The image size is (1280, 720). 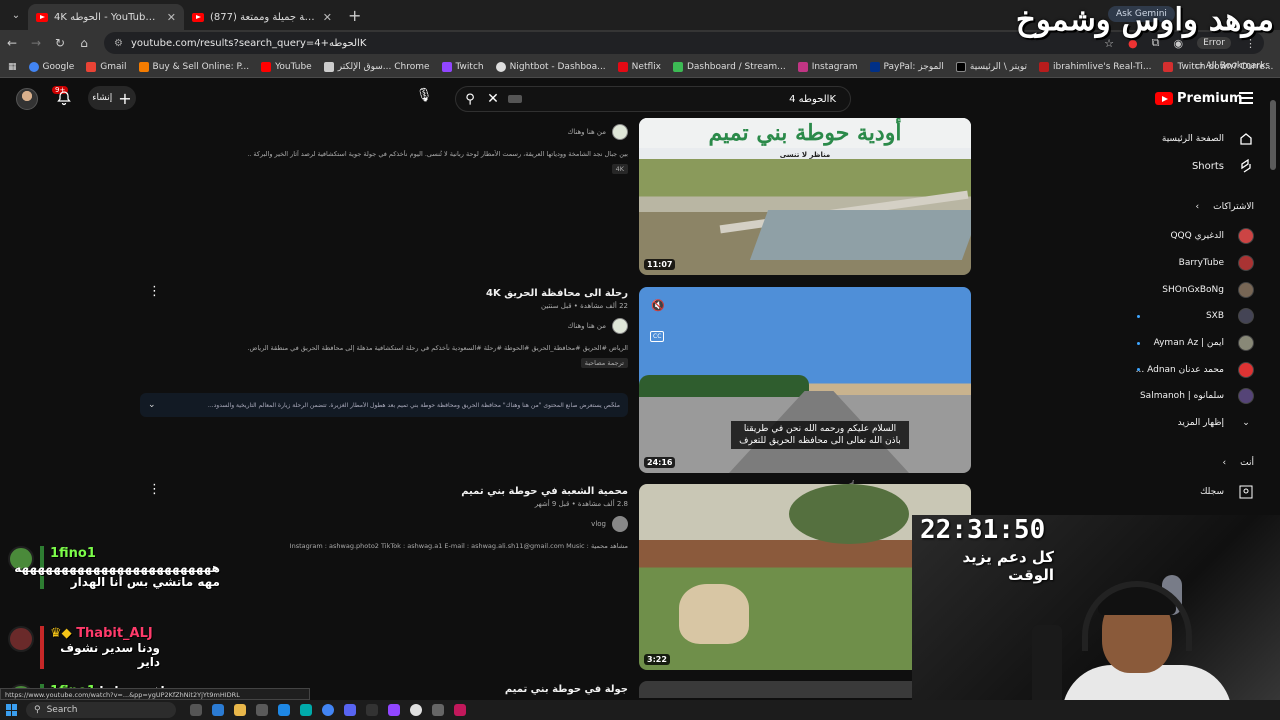 What do you see at coordinates (1238, 463) in the screenshot?
I see `sidebar-you-header: أنت ›` at bounding box center [1238, 463].